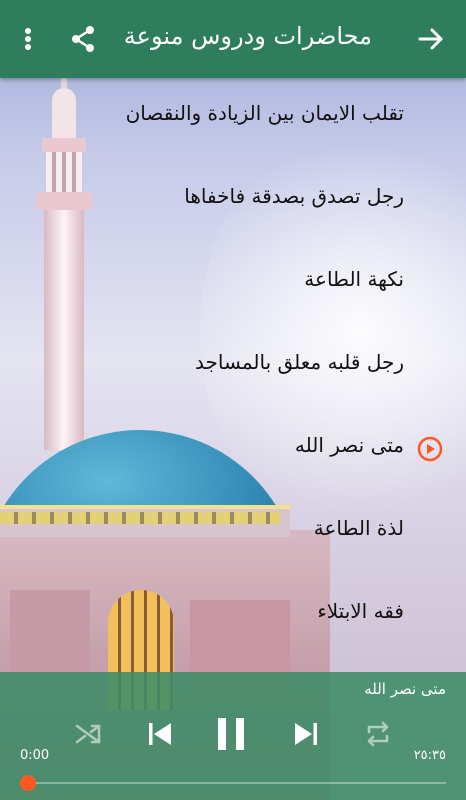 Image resolution: width=466 pixels, height=800 pixels. I want to click on more-vert-icon, so click(28, 39).